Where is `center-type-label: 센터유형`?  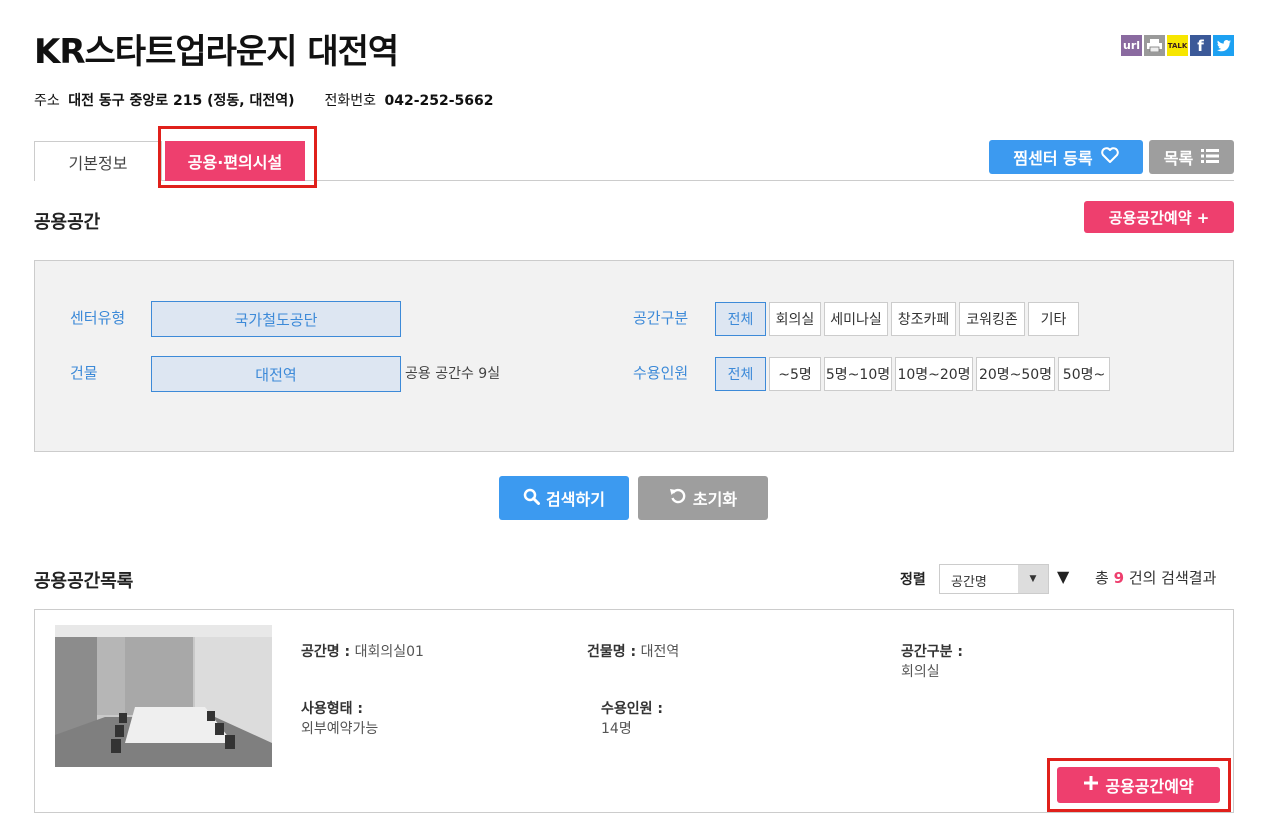 center-type-label: 센터유형 is located at coordinates (98, 318).